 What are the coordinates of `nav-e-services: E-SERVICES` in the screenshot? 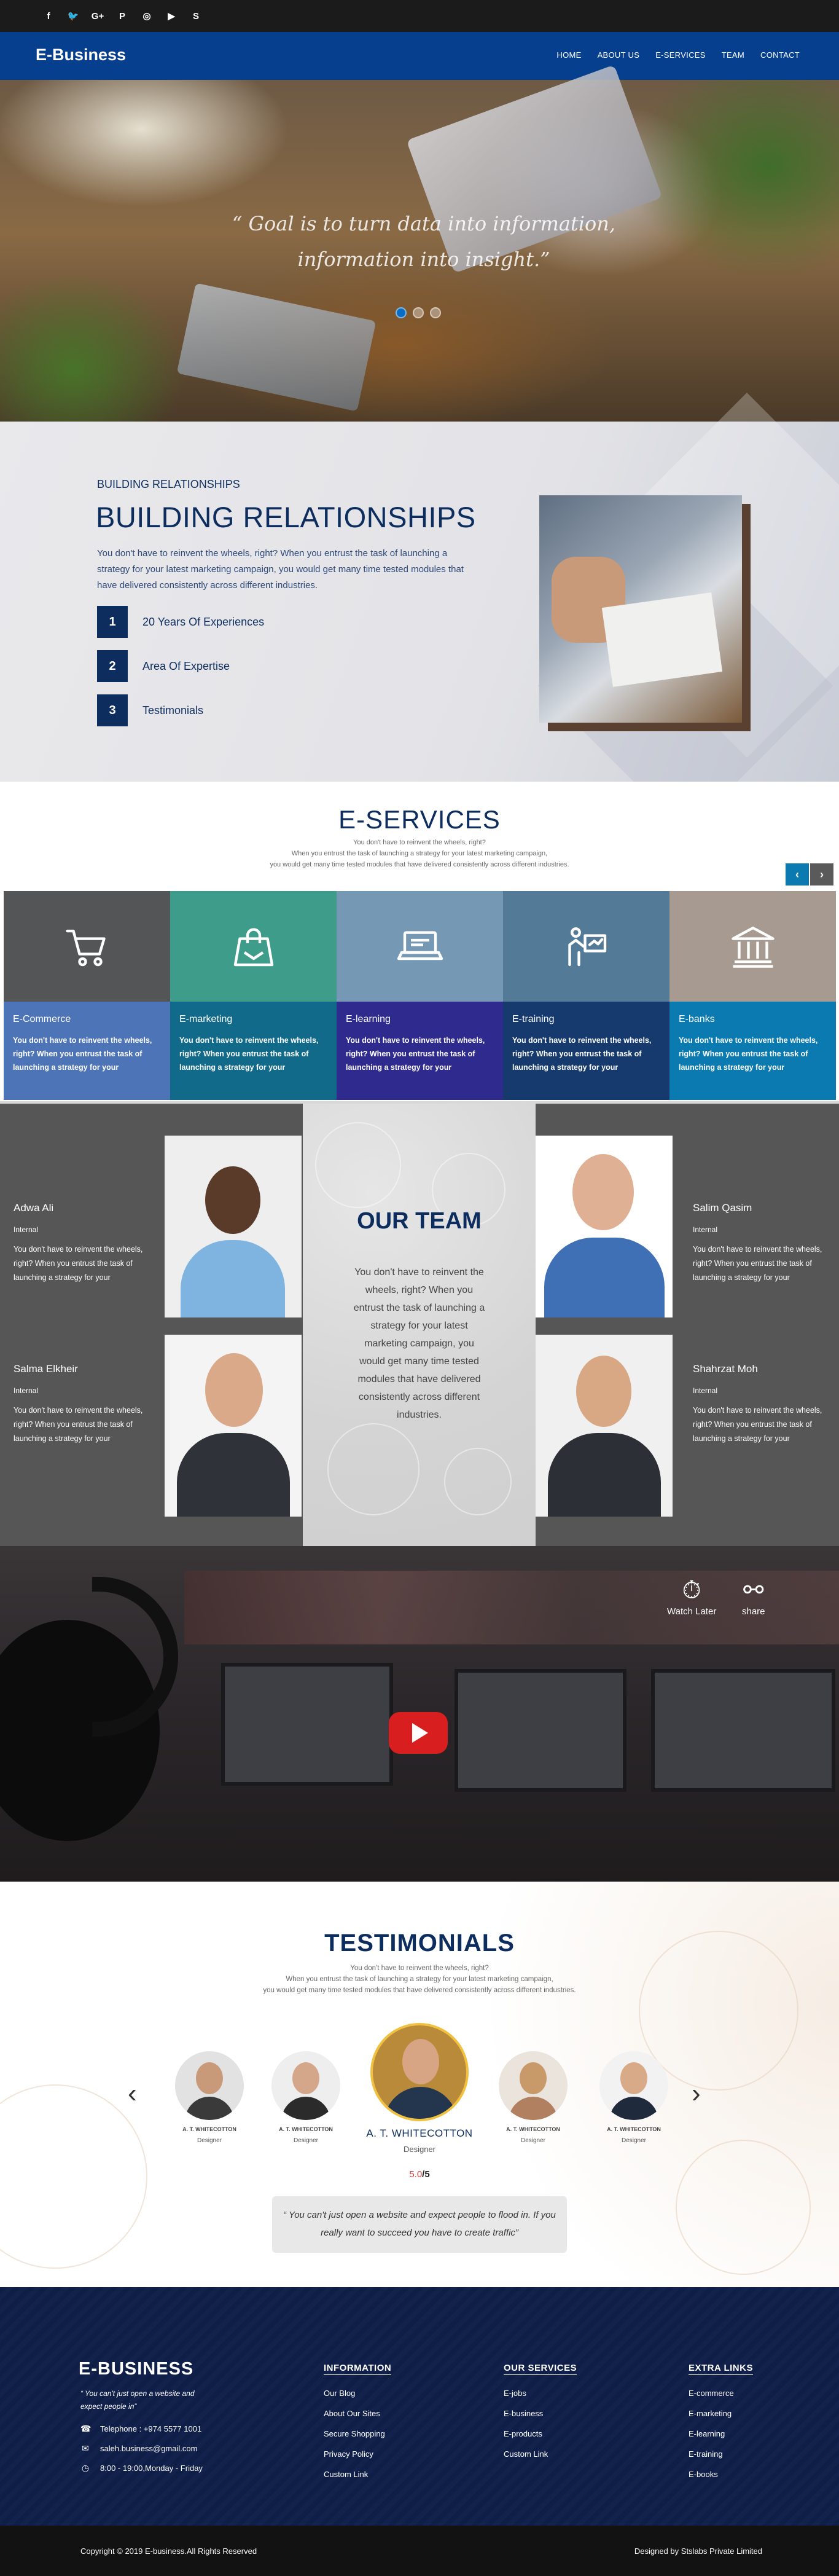 It's located at (680, 55).